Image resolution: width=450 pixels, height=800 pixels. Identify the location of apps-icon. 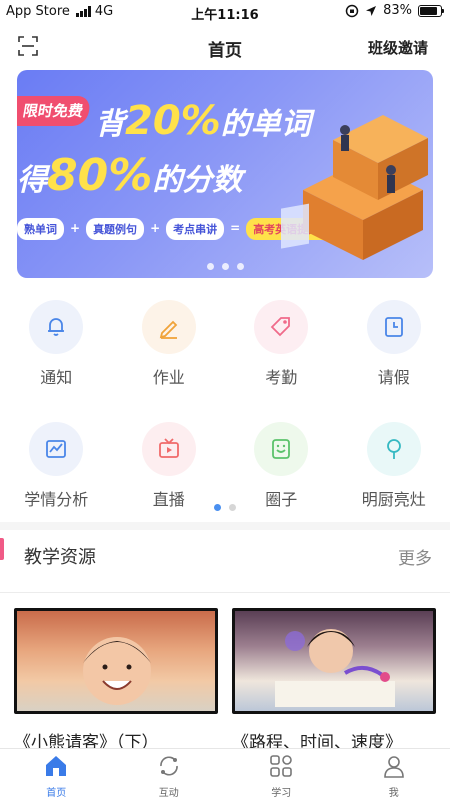
(281, 766).